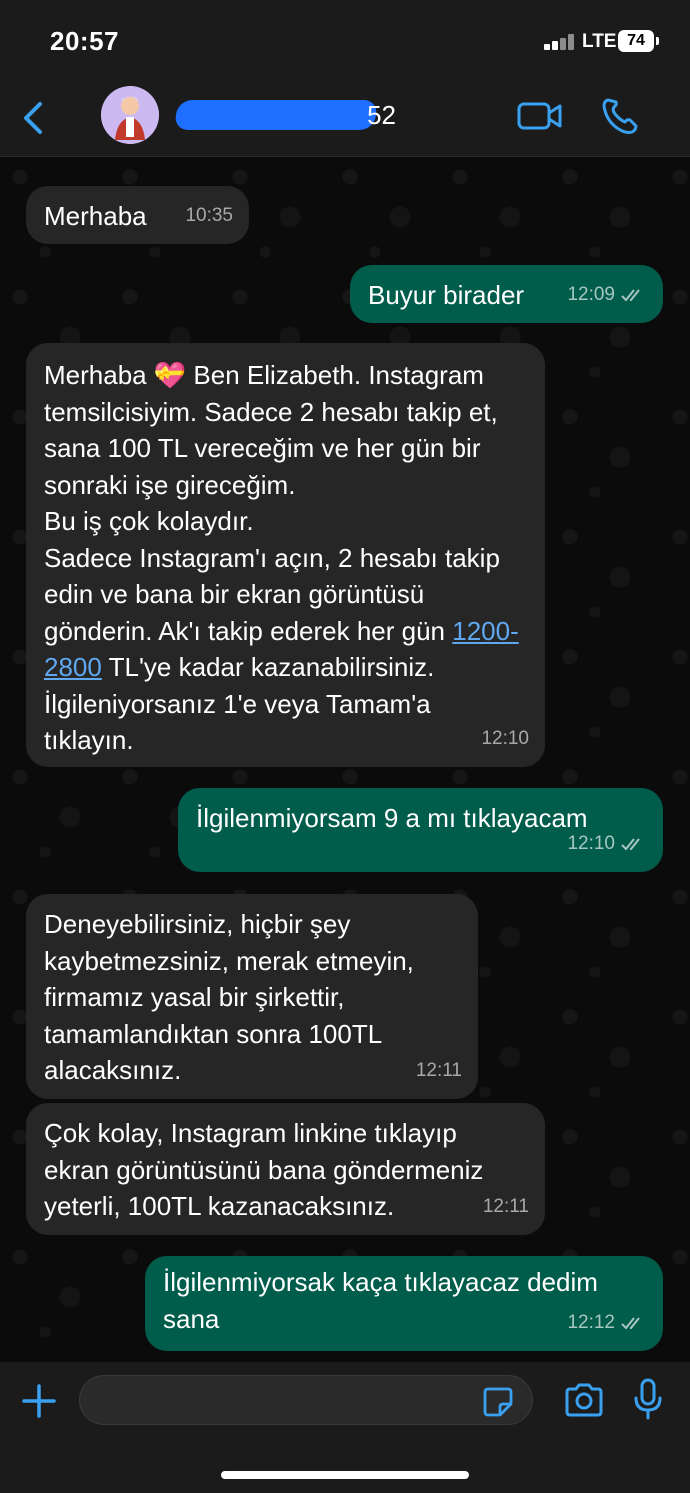 This screenshot has width=690, height=1493. What do you see at coordinates (306, 1400) in the screenshot?
I see `message-input` at bounding box center [306, 1400].